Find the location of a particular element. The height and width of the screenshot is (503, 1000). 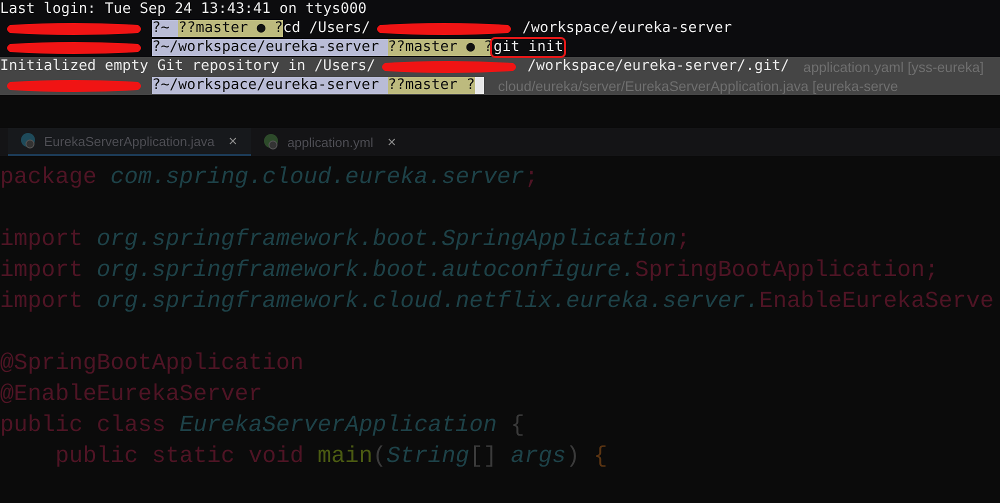

command-text: git init is located at coordinates (528, 47).